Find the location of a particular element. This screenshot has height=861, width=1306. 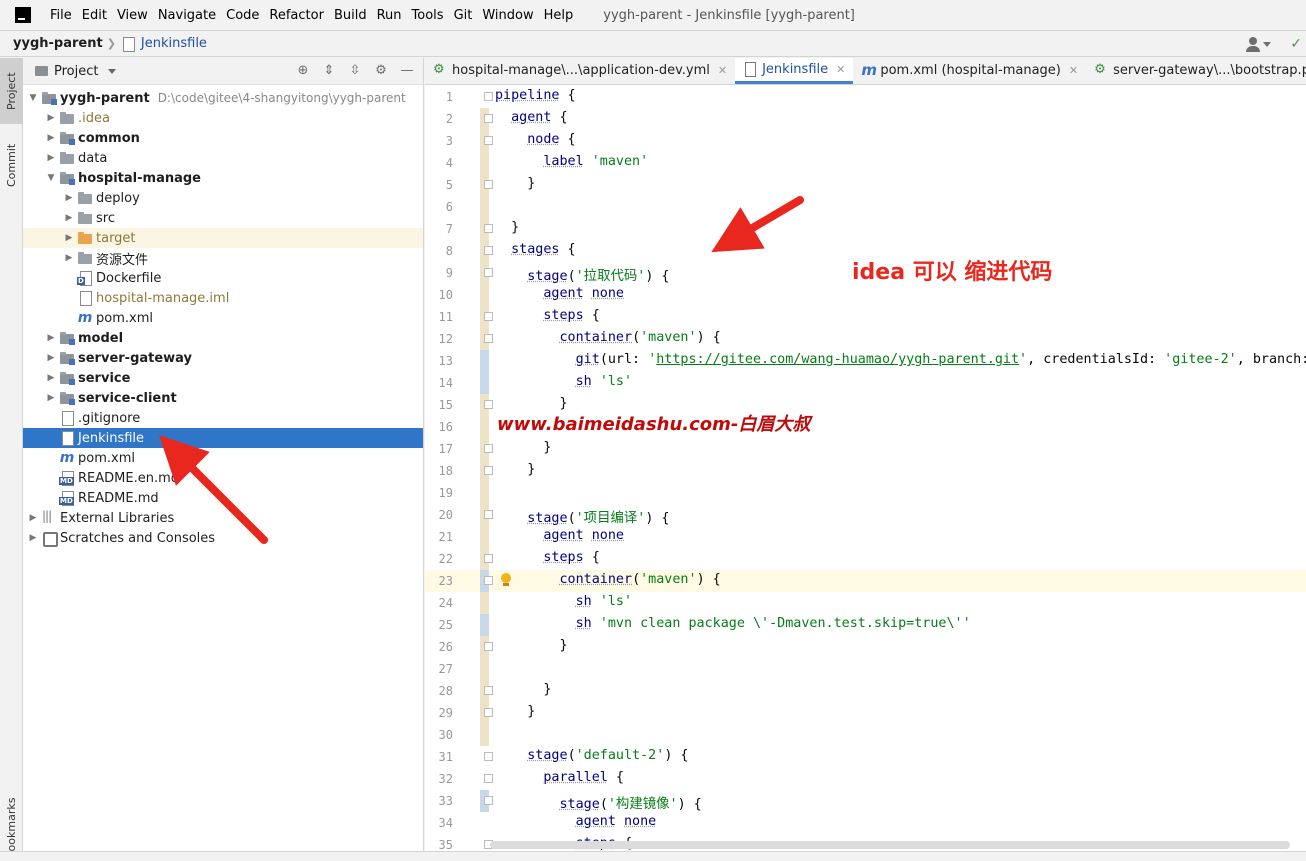

tab-pom-hospital-manage: pom.xml (hospital-manage) ✕ is located at coordinates (969, 71).